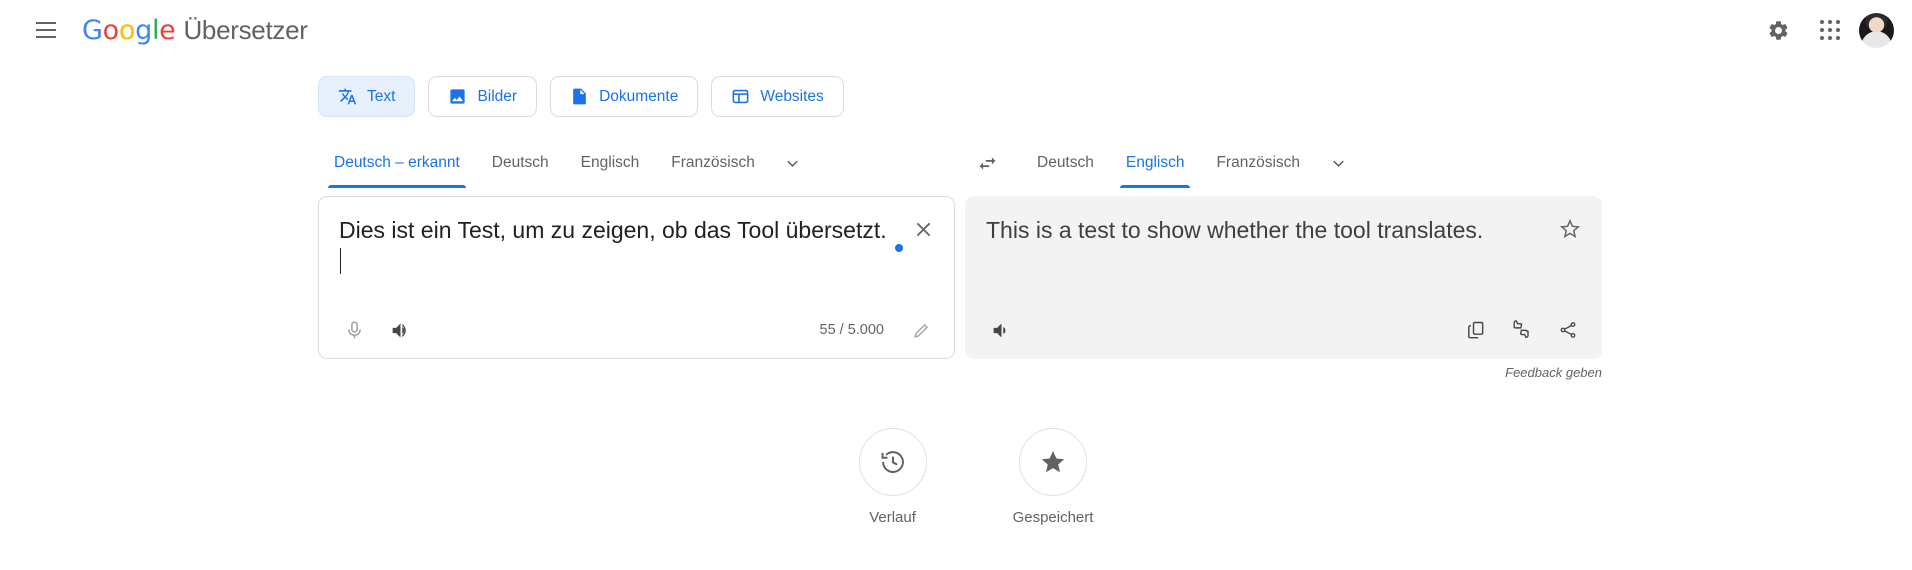 Image resolution: width=1912 pixels, height=570 pixels. I want to click on website-icon, so click(740, 96).